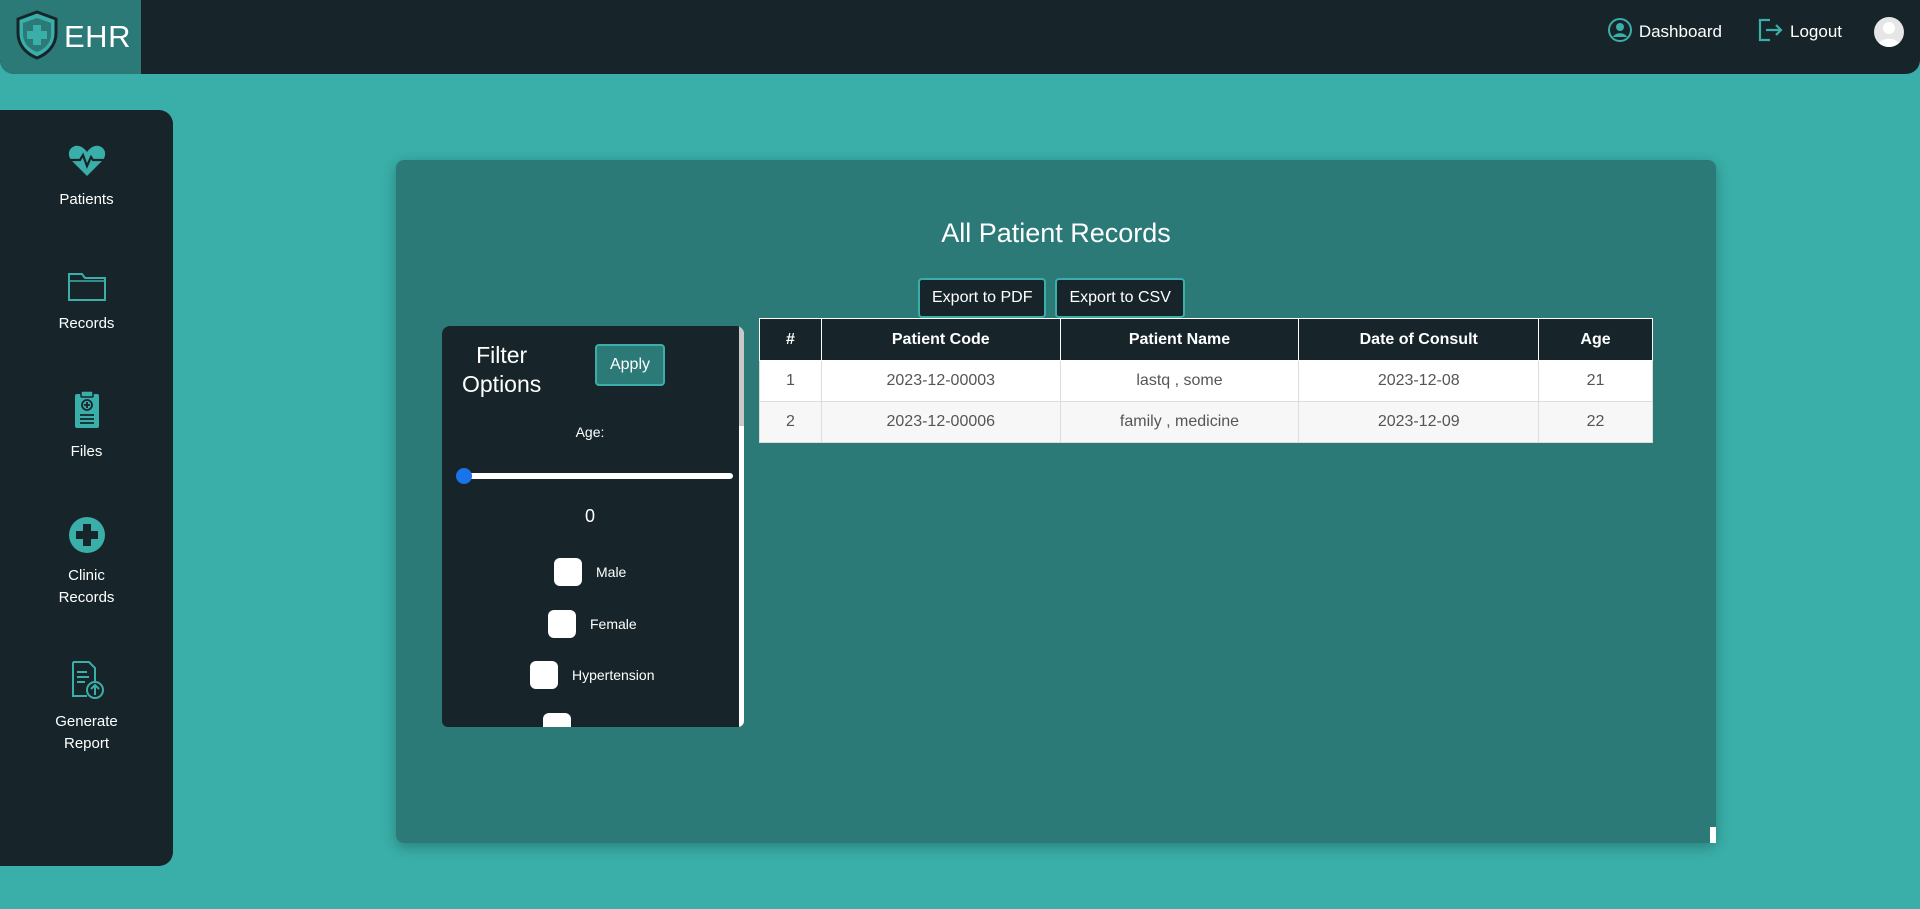 This screenshot has height=909, width=1920. I want to click on filter-option-hypertension: Hypertension, so click(592, 675).